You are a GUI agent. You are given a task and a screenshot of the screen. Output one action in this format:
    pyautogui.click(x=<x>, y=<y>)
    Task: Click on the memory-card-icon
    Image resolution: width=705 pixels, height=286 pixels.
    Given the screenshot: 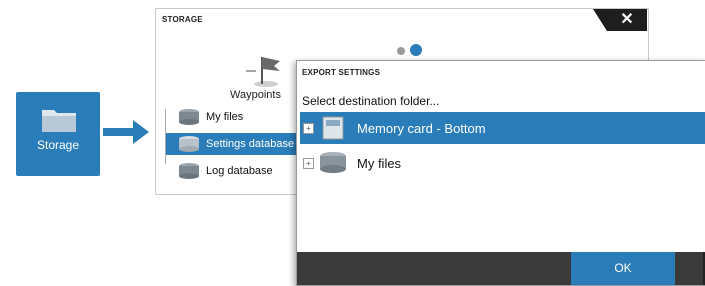 What is the action you would take?
    pyautogui.click(x=333, y=128)
    